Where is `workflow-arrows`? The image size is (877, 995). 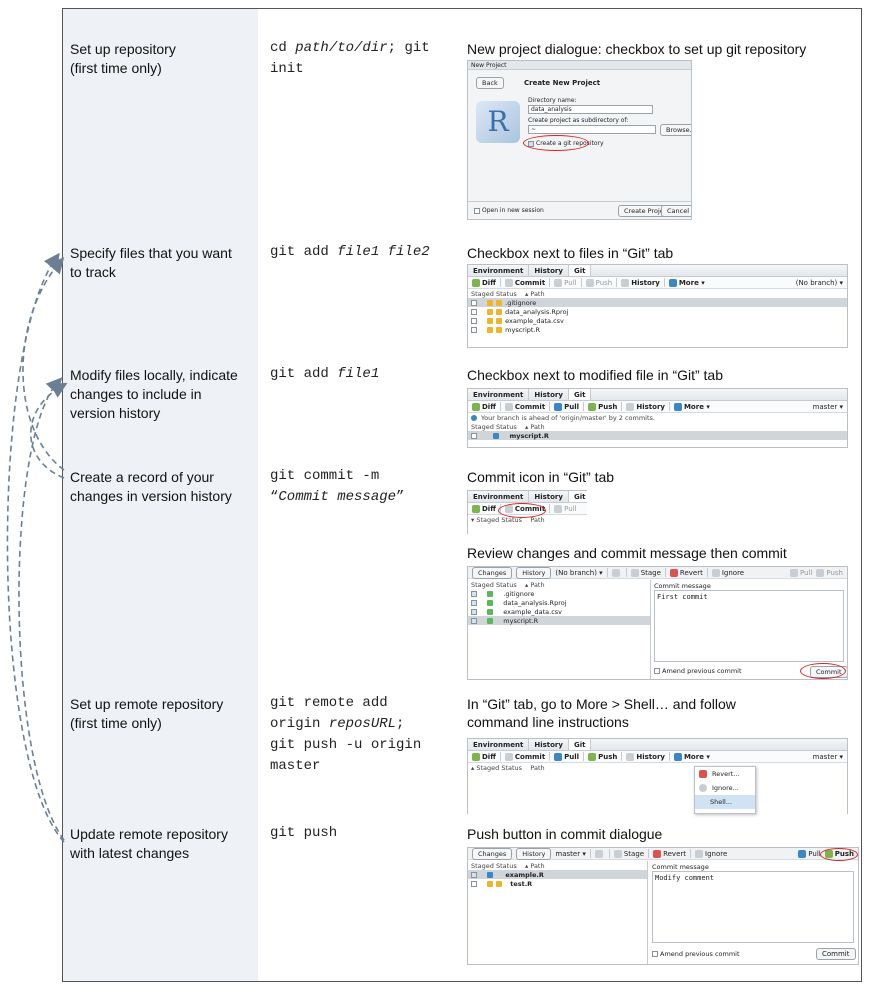 workflow-arrows is located at coordinates (37, 547).